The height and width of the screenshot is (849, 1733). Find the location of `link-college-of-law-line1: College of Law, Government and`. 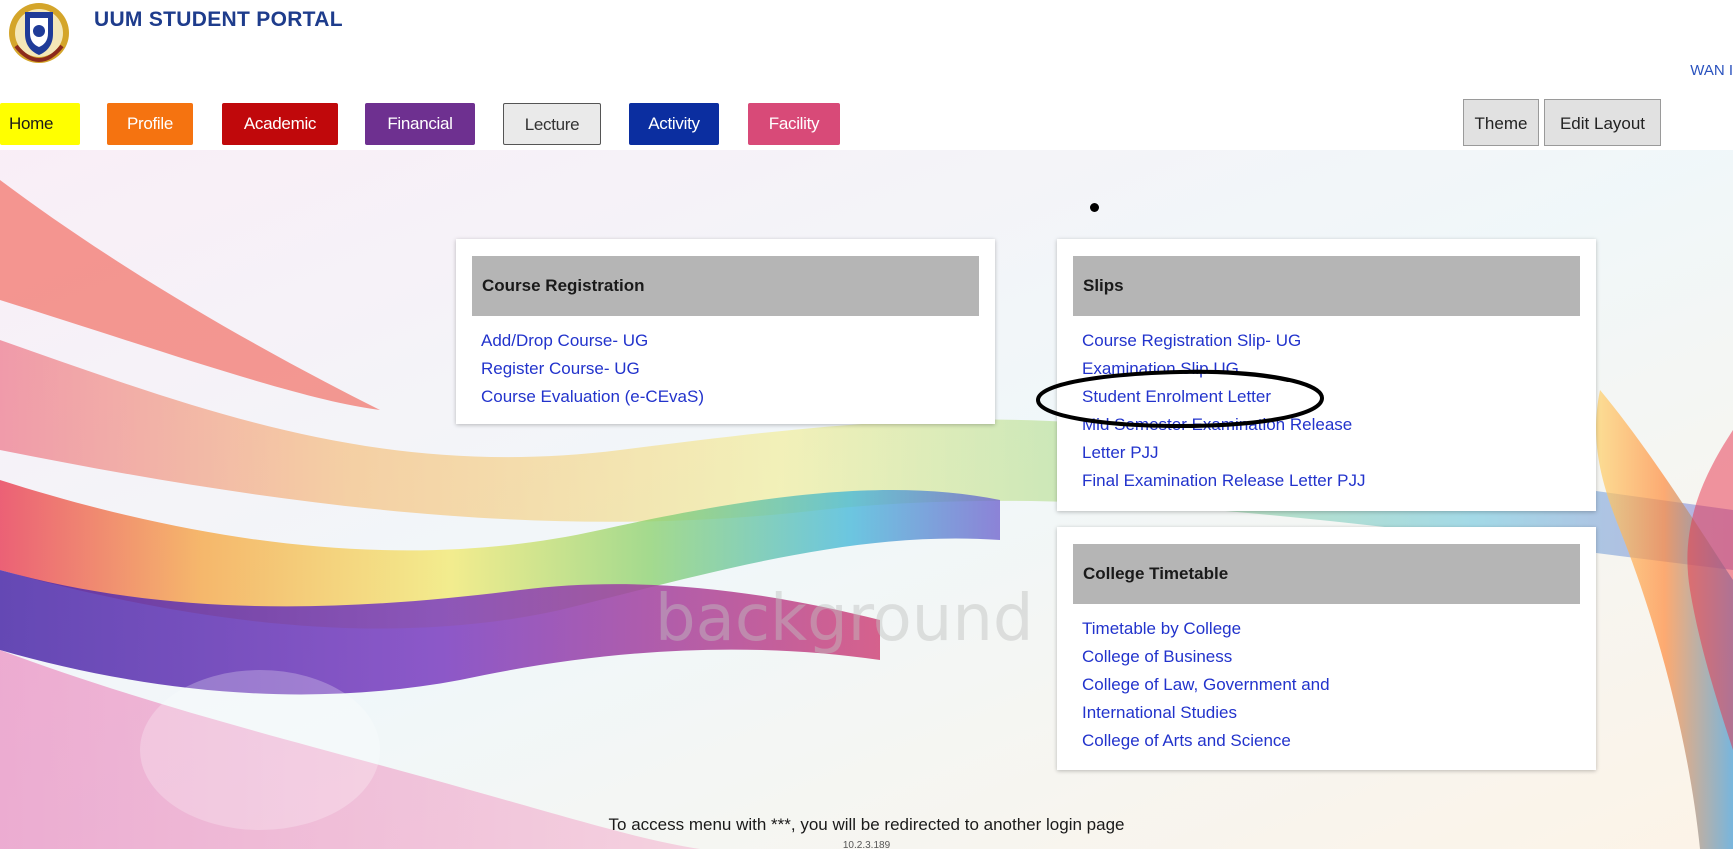

link-college-of-law-line1: College of Law, Government and is located at coordinates (1333, 685).